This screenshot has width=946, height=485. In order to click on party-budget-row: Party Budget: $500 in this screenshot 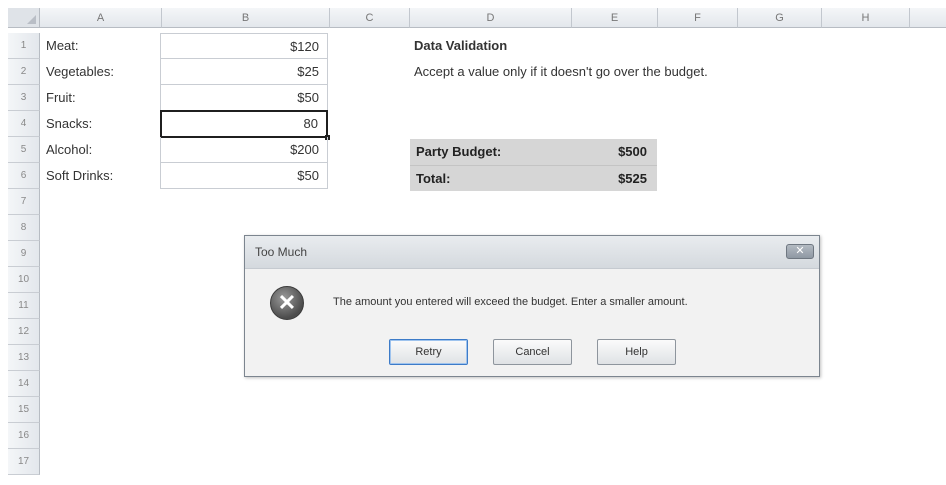, I will do `click(533, 152)`.